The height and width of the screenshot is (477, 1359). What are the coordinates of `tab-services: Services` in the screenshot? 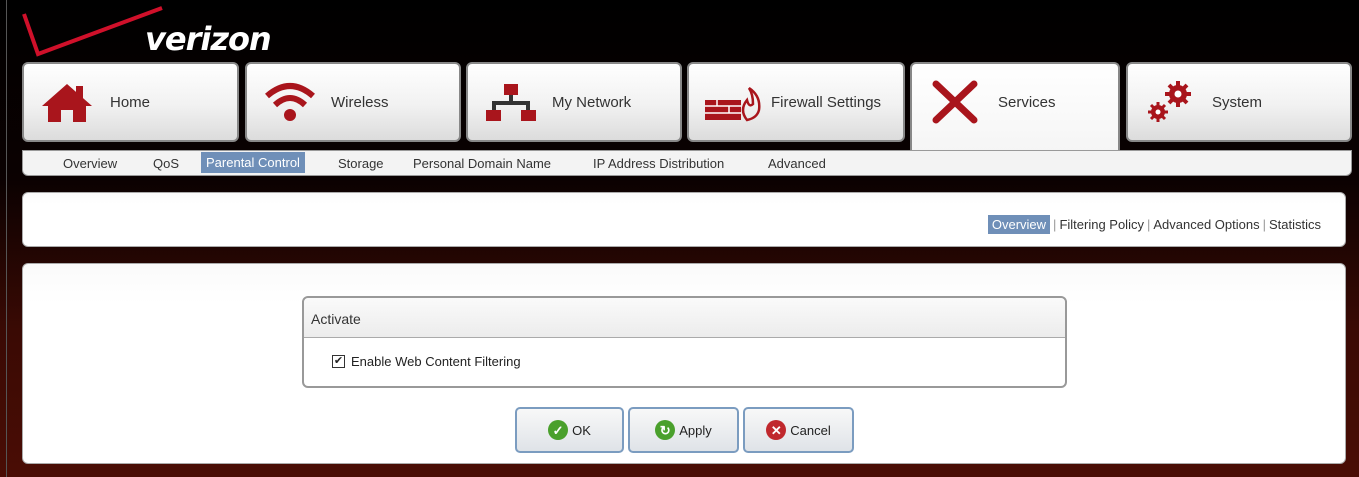 It's located at (1015, 107).